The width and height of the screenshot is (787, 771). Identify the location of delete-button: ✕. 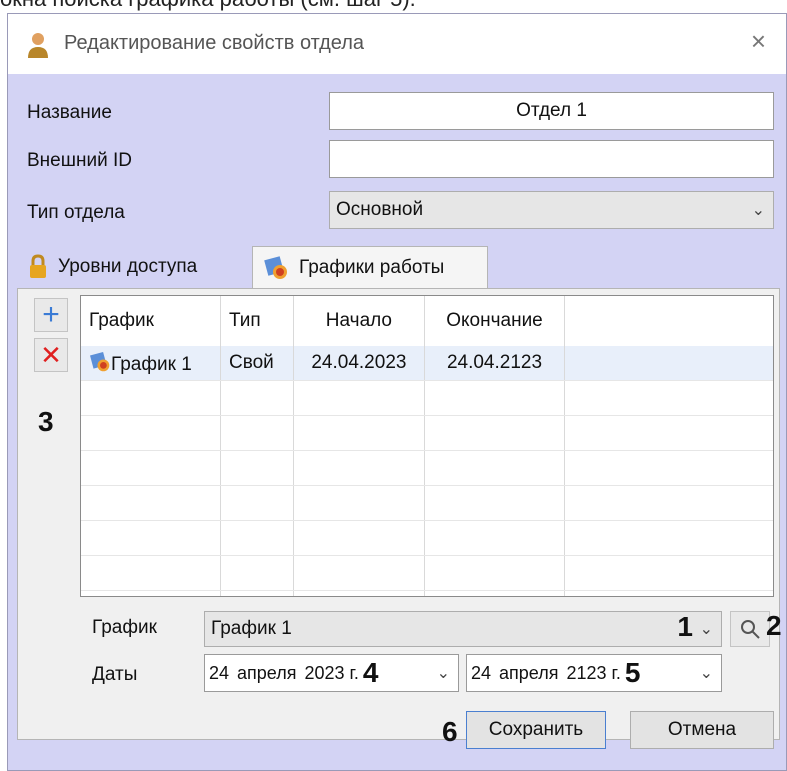
(51, 355).